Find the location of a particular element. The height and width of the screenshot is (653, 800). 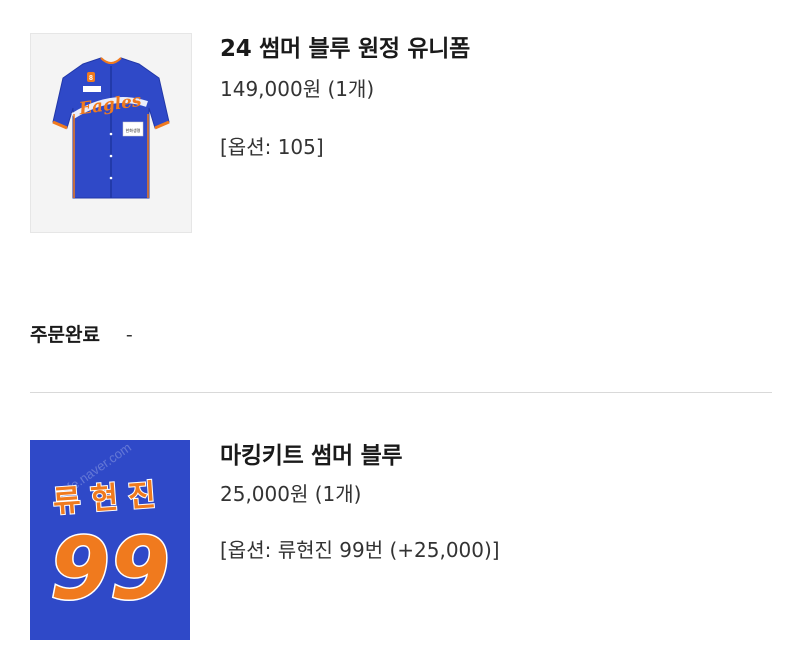

item-price: 25,000원 (1개) is located at coordinates (291, 494).